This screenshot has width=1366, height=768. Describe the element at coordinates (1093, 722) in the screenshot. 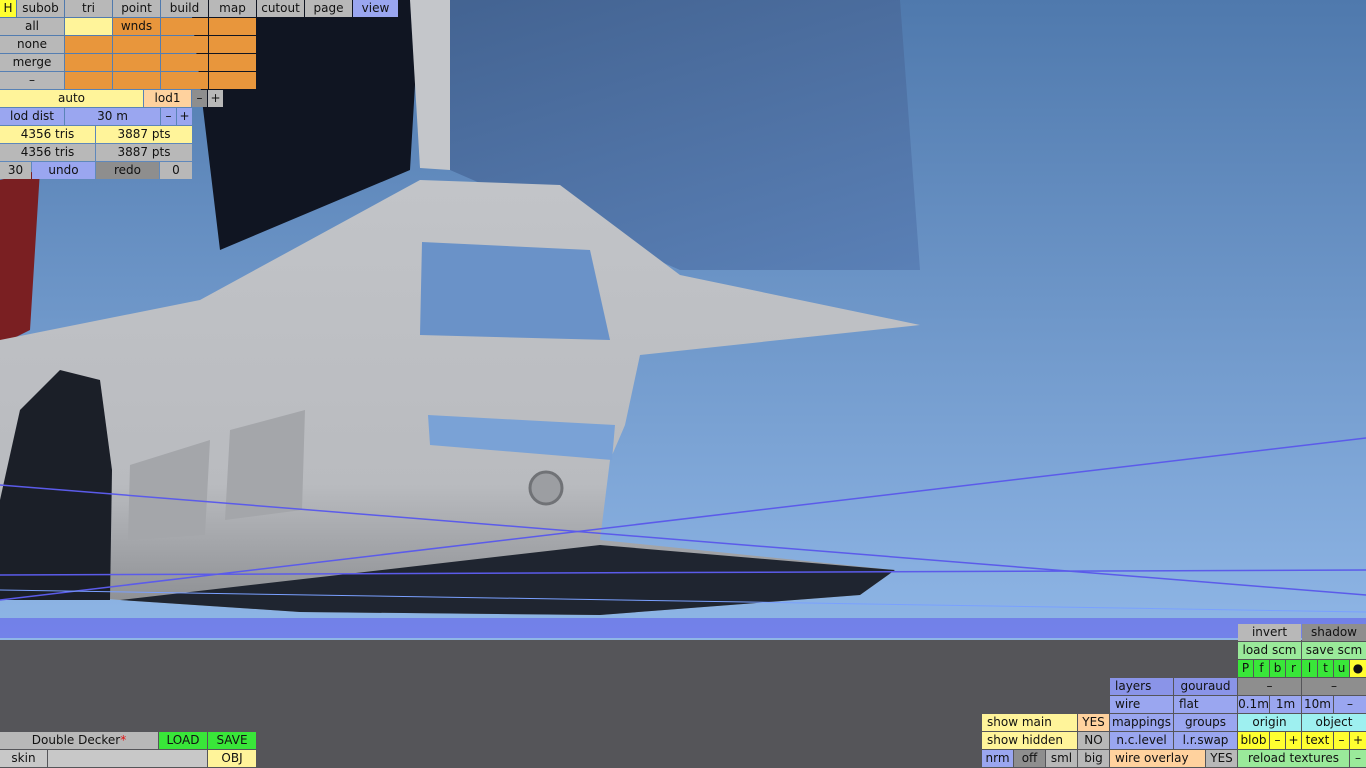

I see `show-main-toggle: YES` at that location.